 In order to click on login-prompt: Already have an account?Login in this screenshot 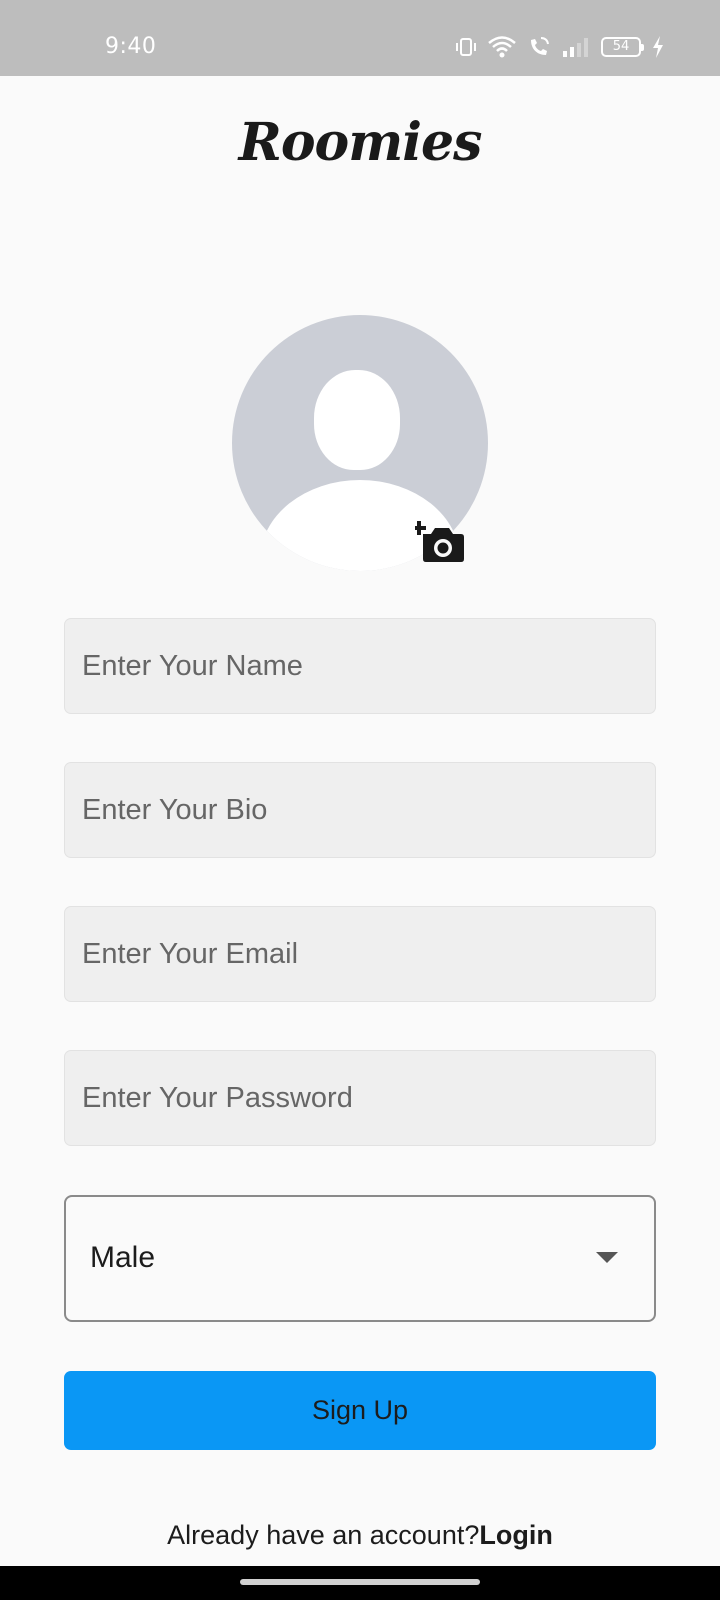, I will do `click(360, 1535)`.